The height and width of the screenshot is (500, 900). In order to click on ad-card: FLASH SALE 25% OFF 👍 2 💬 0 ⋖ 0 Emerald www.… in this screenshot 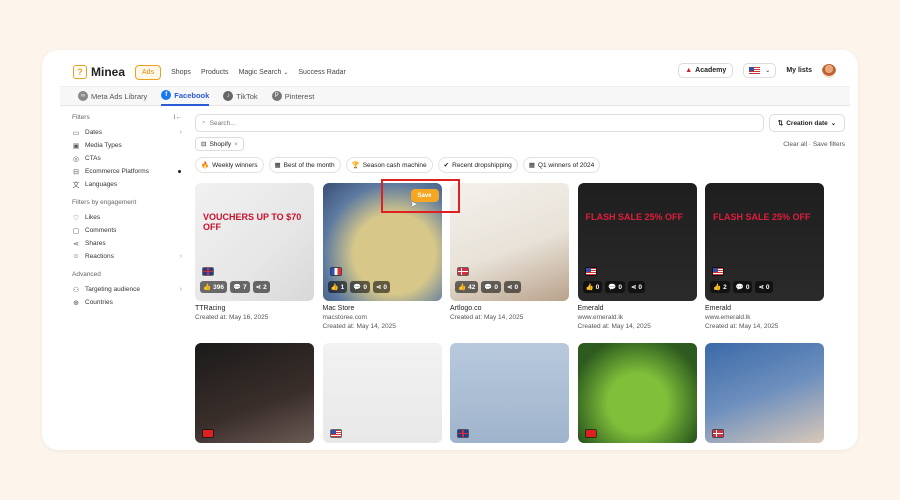, I will do `click(764, 256)`.